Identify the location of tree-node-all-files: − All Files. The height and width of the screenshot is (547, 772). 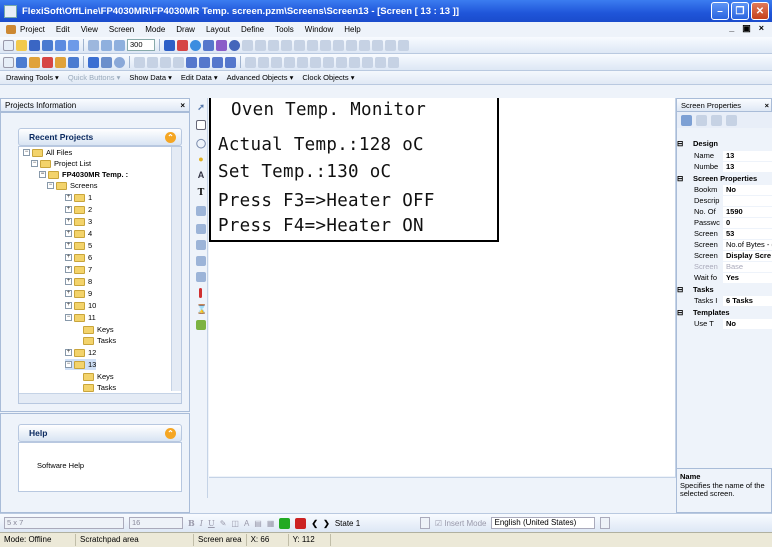
(47, 152).